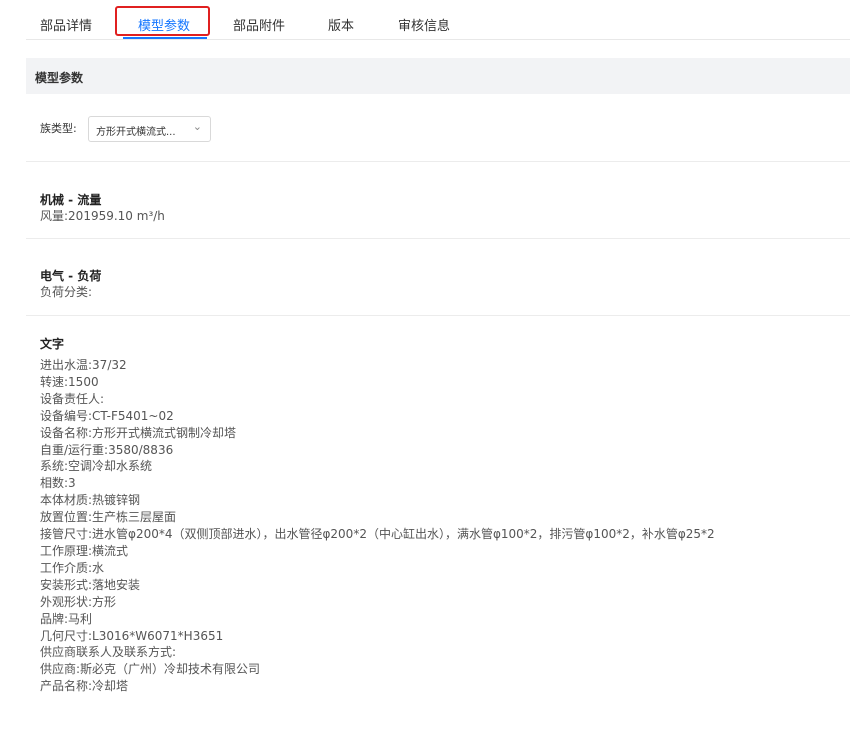 This screenshot has width=866, height=734. I want to click on tab-part-attachments: 部品附件, so click(259, 24).